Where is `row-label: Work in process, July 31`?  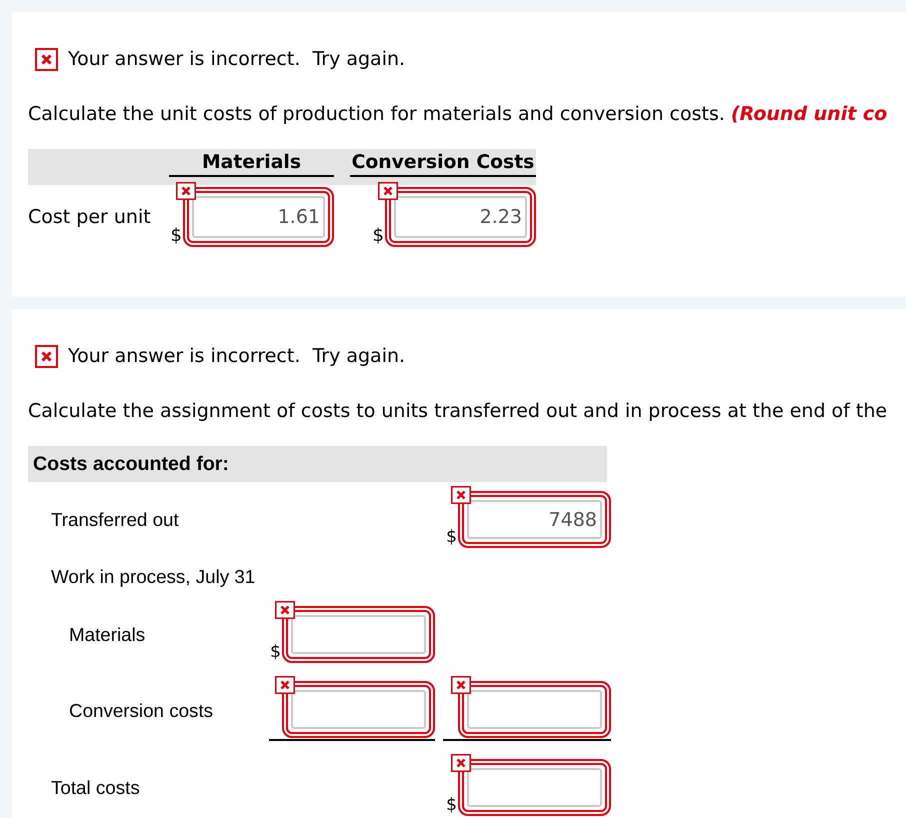 row-label: Work in process, July 31 is located at coordinates (153, 577).